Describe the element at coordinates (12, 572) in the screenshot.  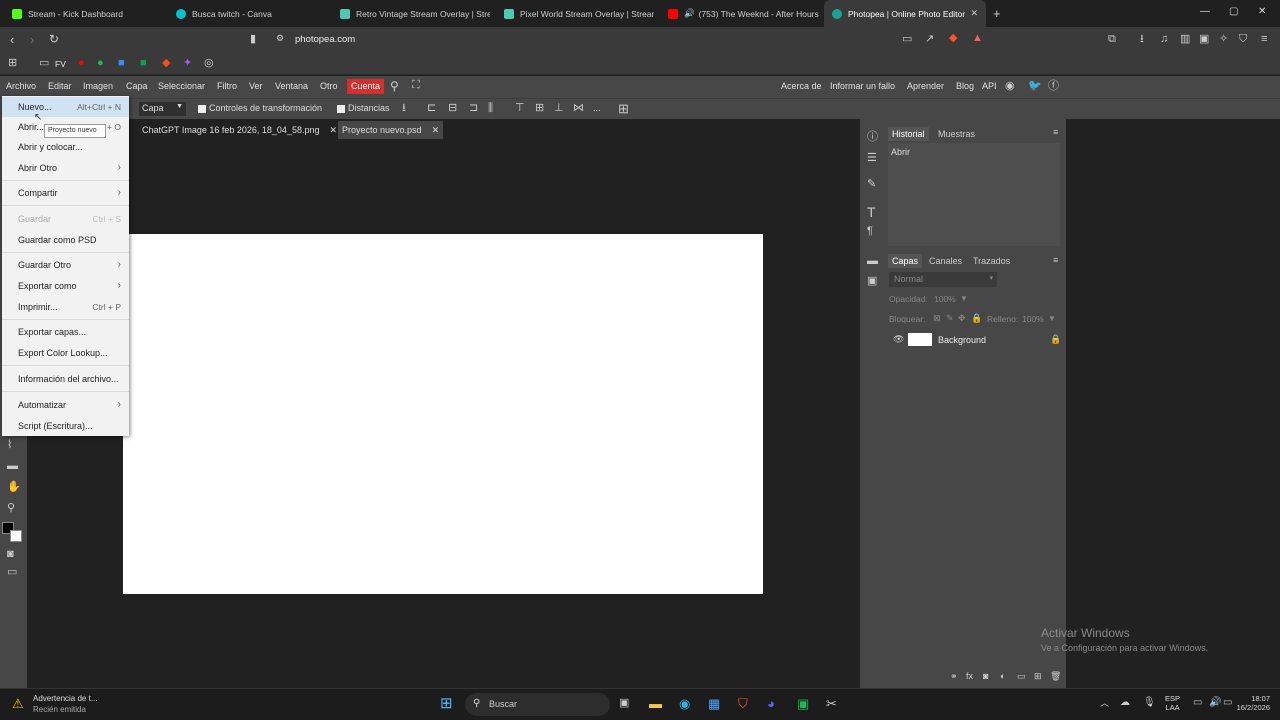
I see `screen-mode-icon: ▭` at that location.